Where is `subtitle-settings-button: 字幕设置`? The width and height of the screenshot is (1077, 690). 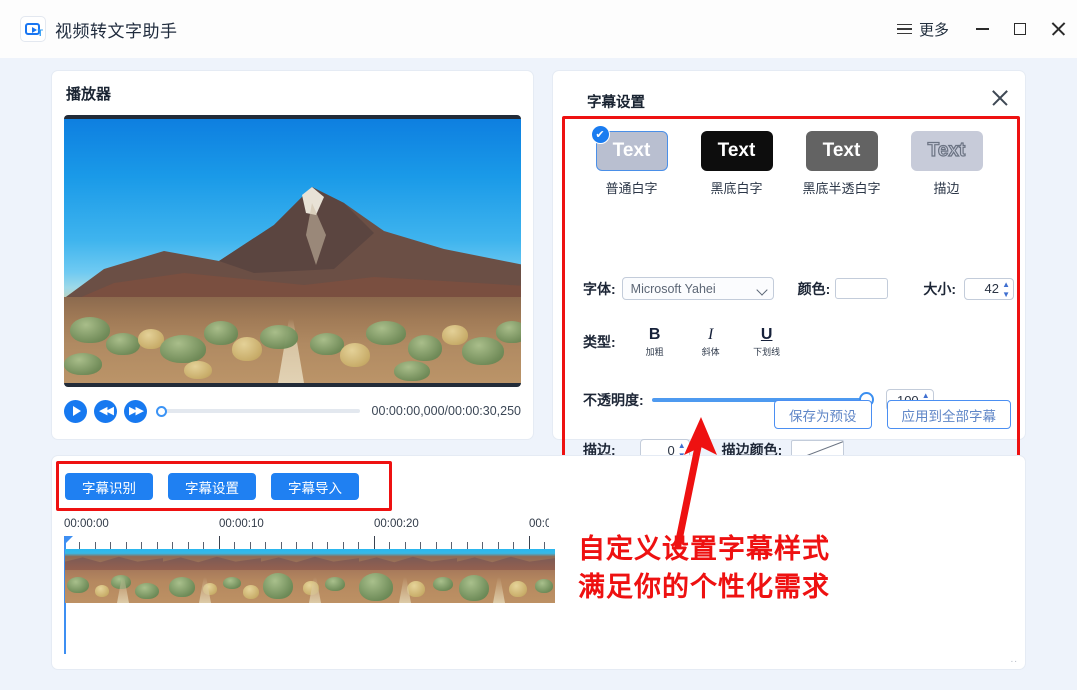
subtitle-settings-button: 字幕设置 is located at coordinates (212, 486).